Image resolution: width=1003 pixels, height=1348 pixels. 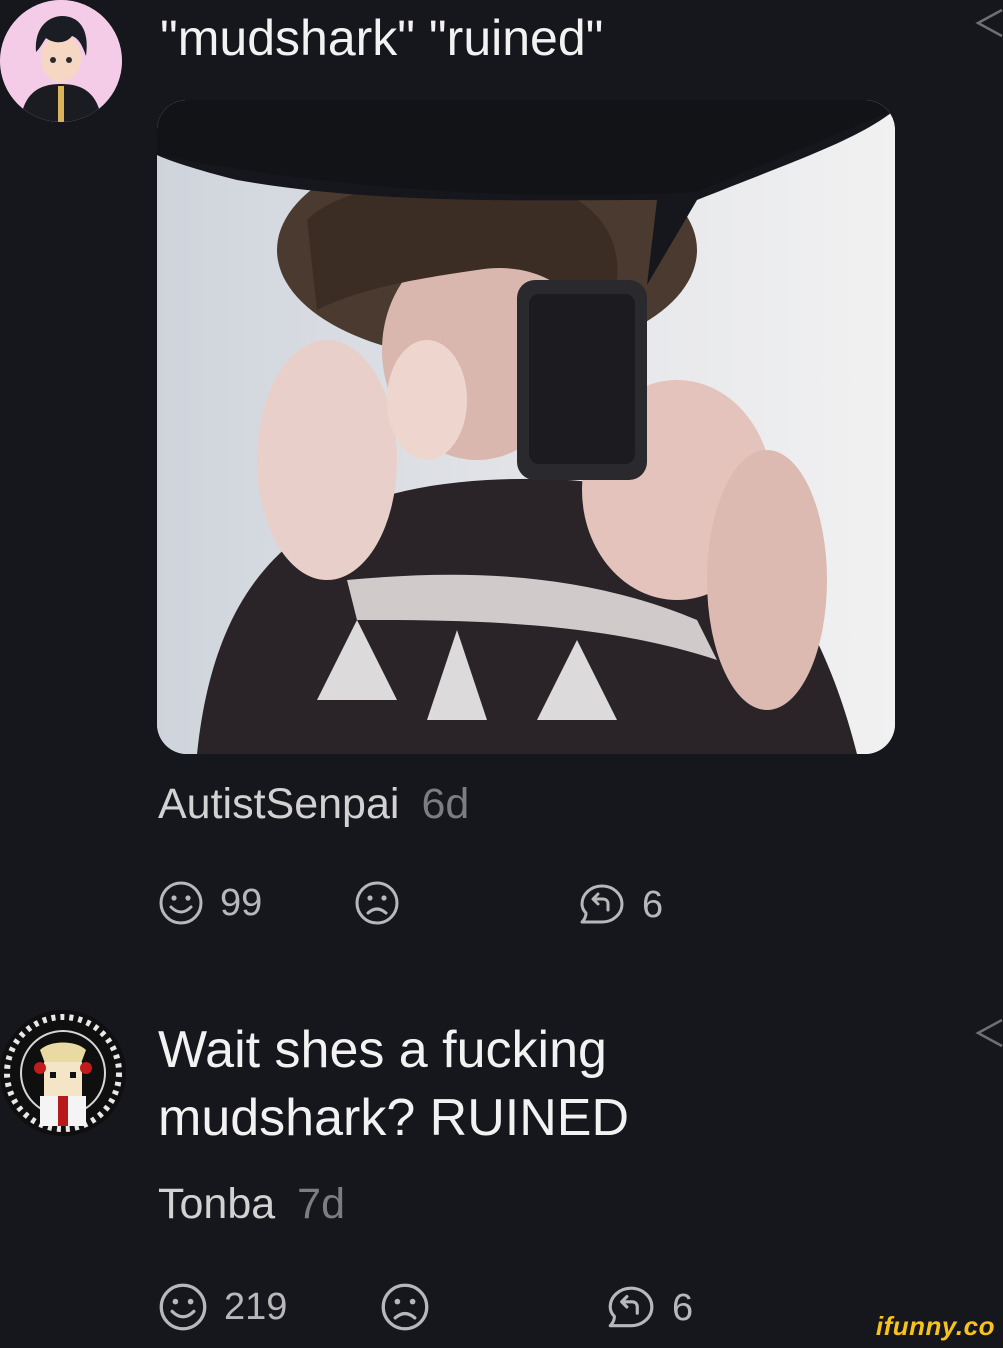 I want to click on like-button: 99, so click(x=210, y=903).